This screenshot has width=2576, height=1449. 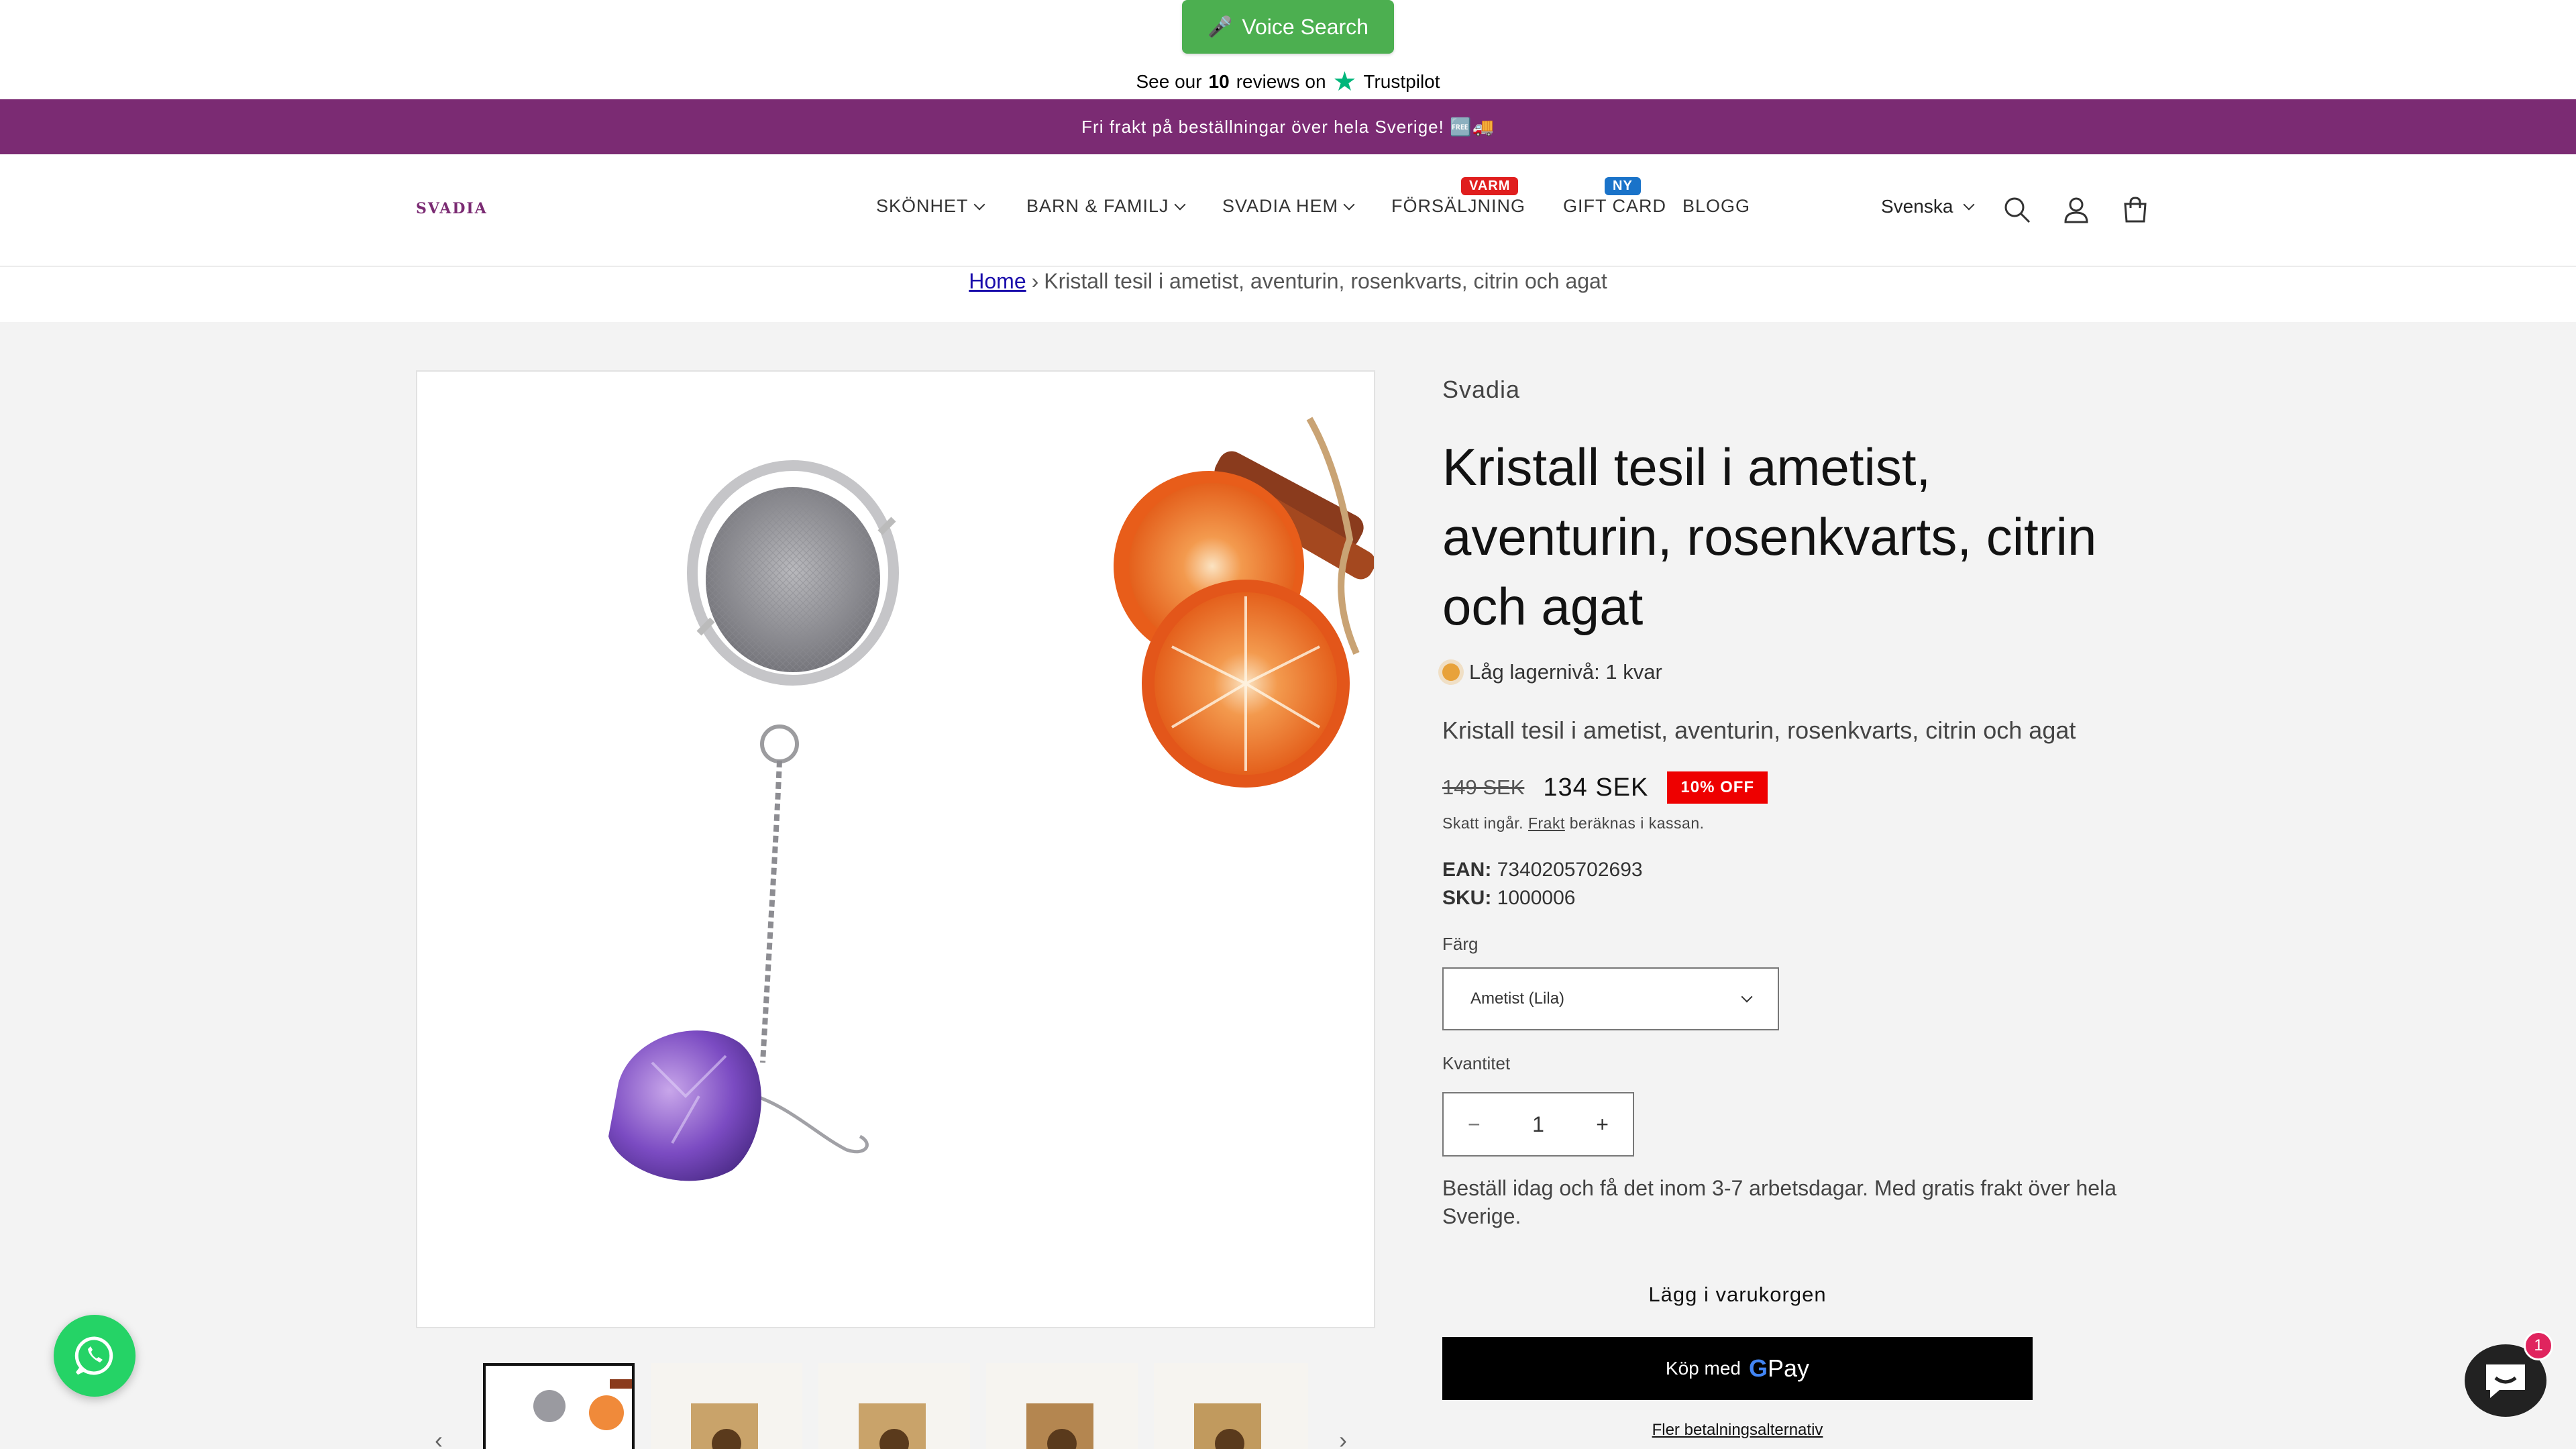 What do you see at coordinates (1451, 672) in the screenshot?
I see `stock-dot-icon` at bounding box center [1451, 672].